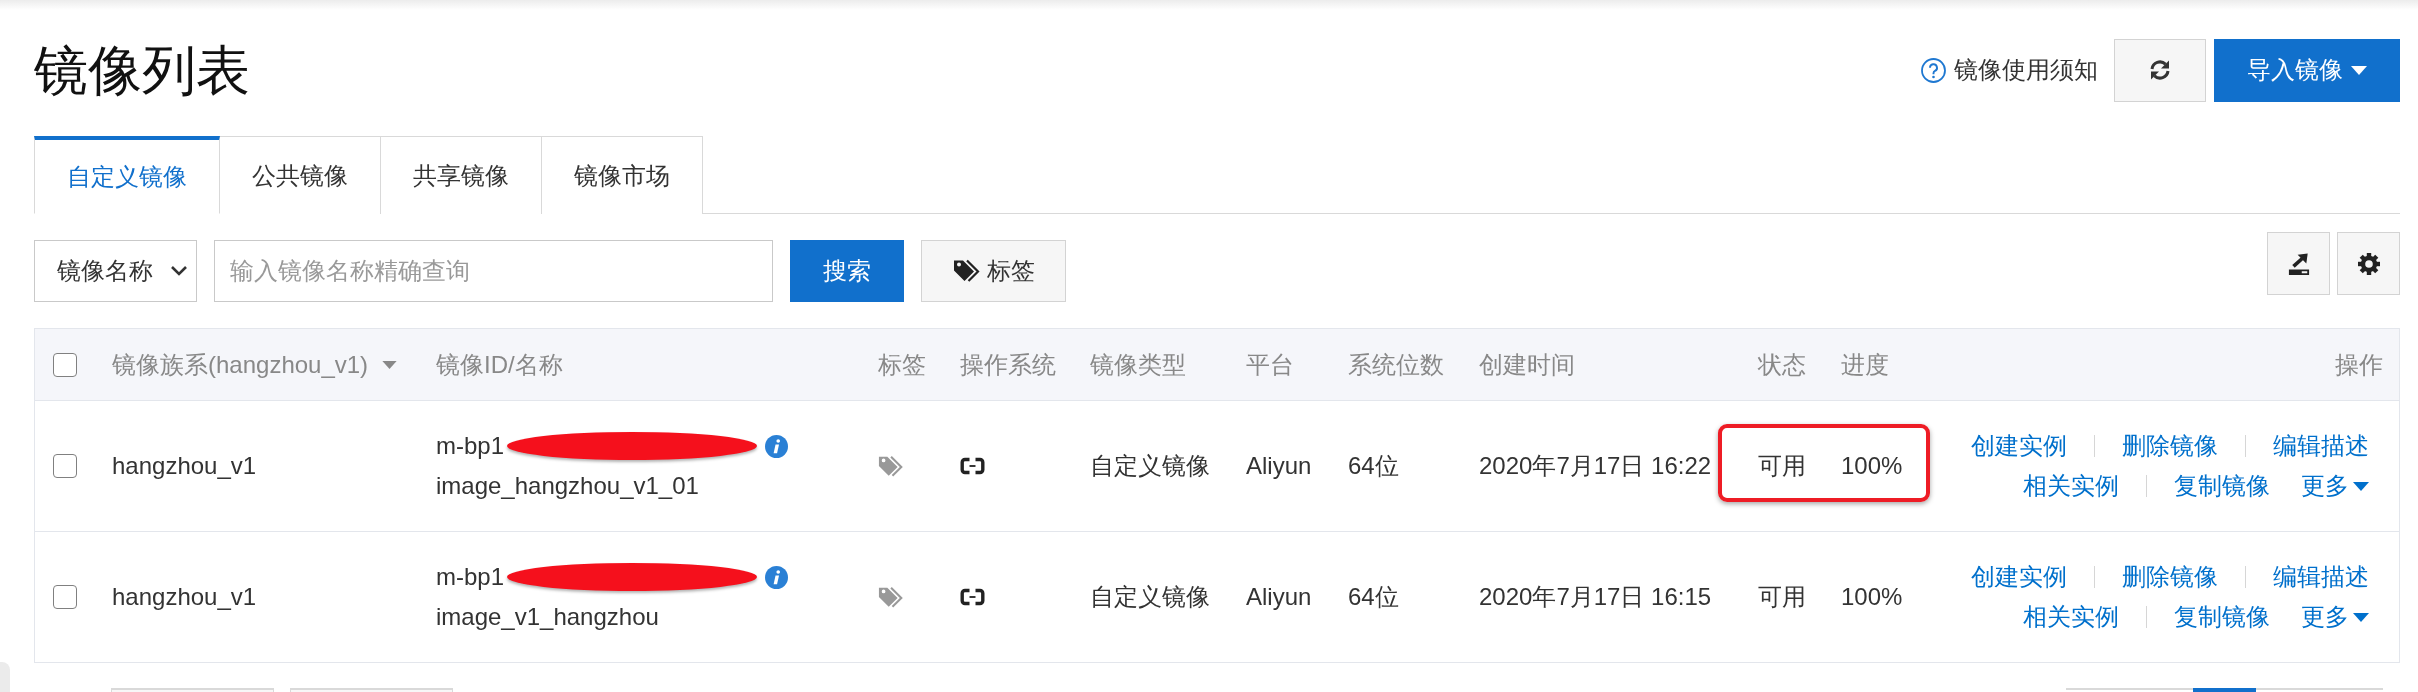 Image resolution: width=2418 pixels, height=692 pixels. What do you see at coordinates (2224, 690) in the screenshot?
I see `page-button` at bounding box center [2224, 690].